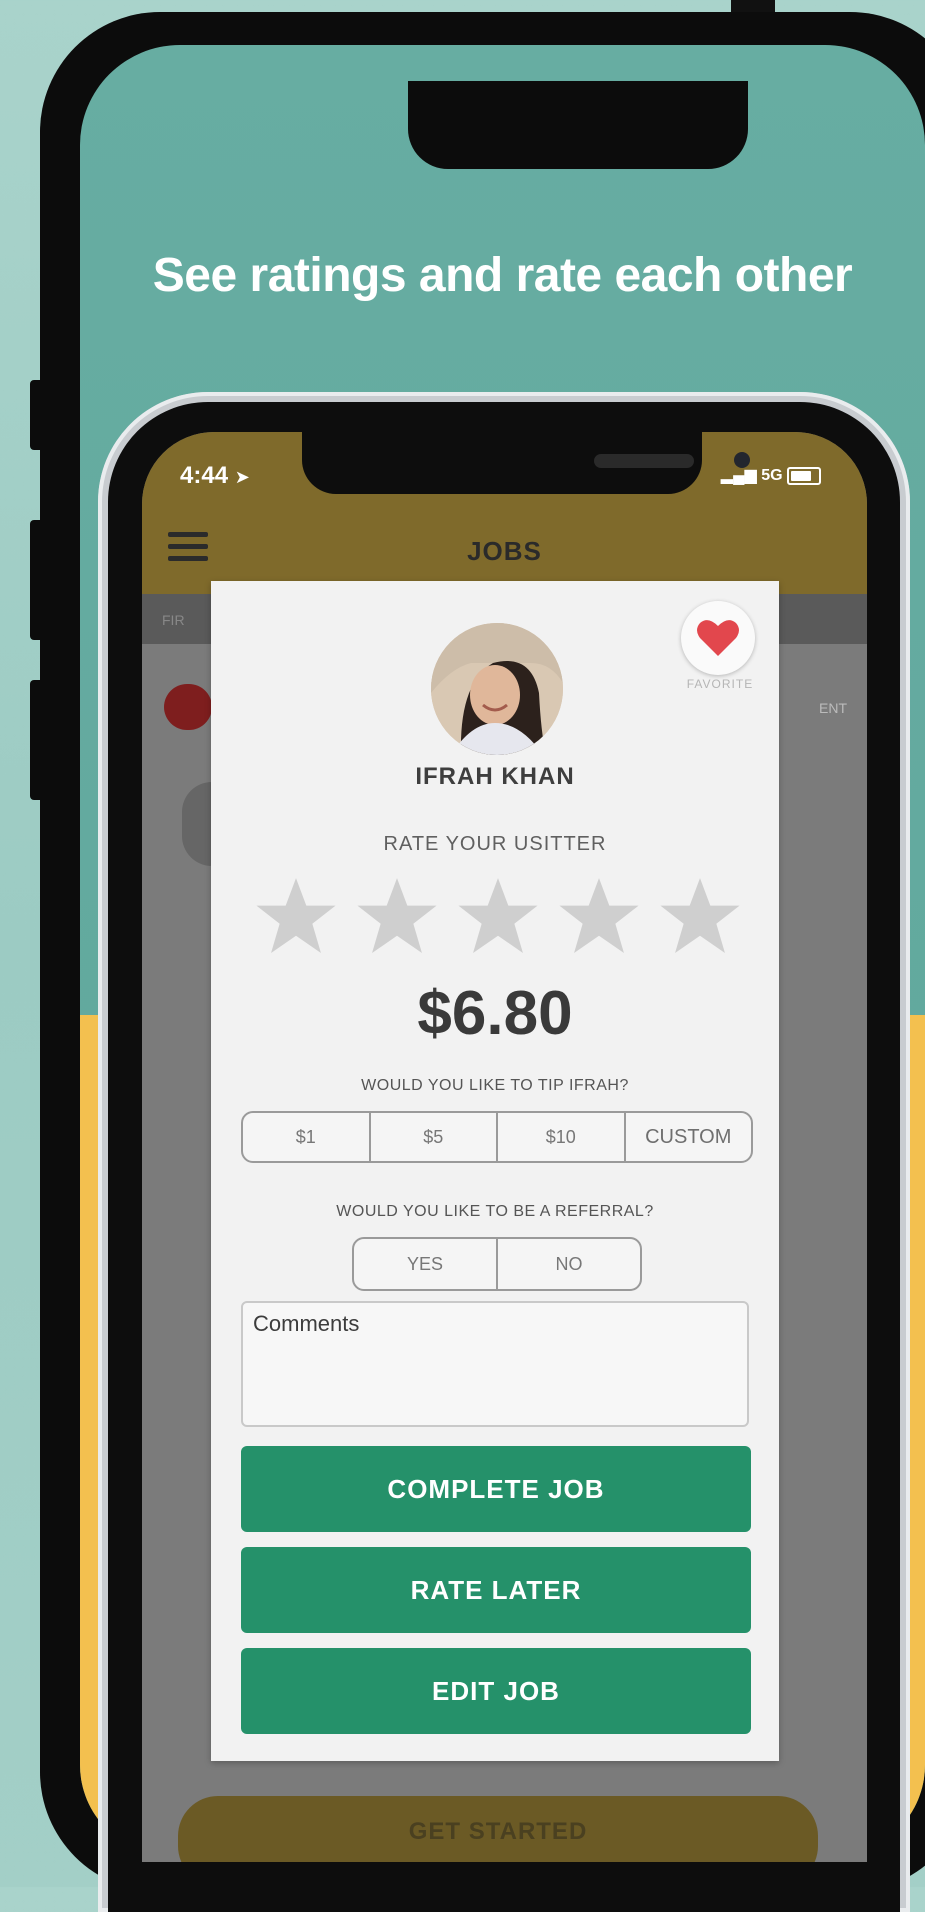  I want to click on referral-no: NO, so click(569, 1264).